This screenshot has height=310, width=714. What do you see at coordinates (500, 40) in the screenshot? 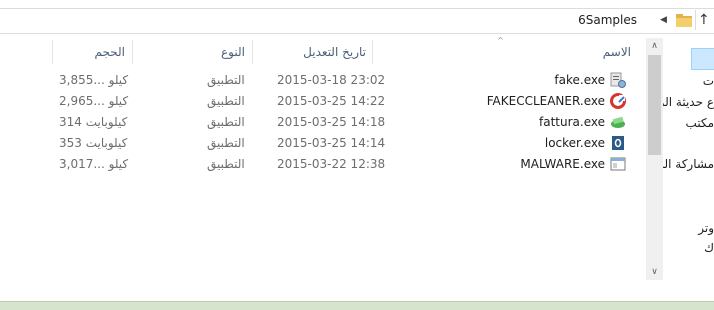
I see `sort-ascending-icon: ^` at bounding box center [500, 40].